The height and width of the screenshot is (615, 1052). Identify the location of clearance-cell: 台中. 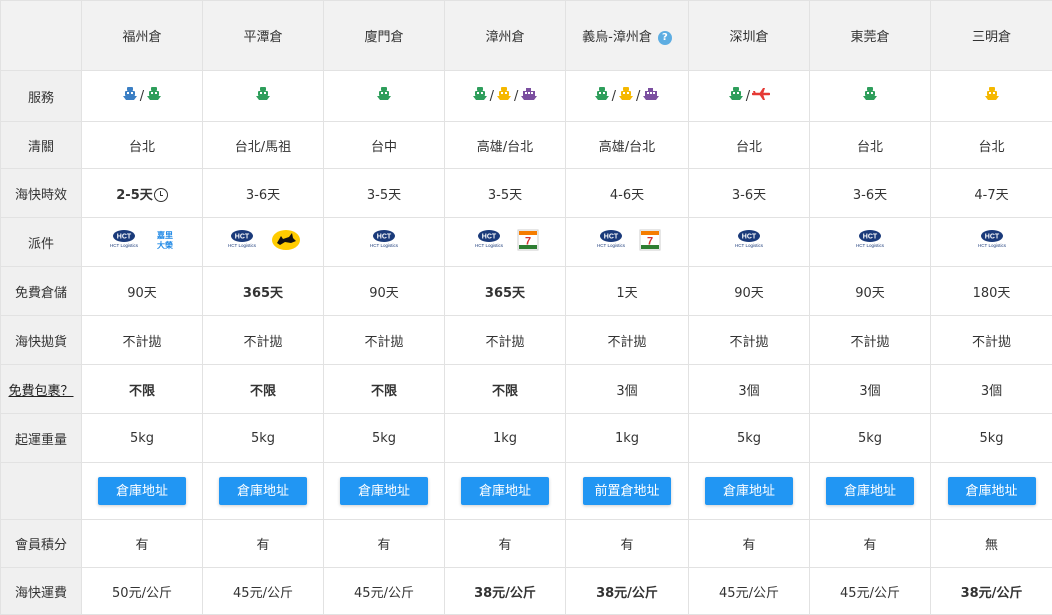
(384, 145).